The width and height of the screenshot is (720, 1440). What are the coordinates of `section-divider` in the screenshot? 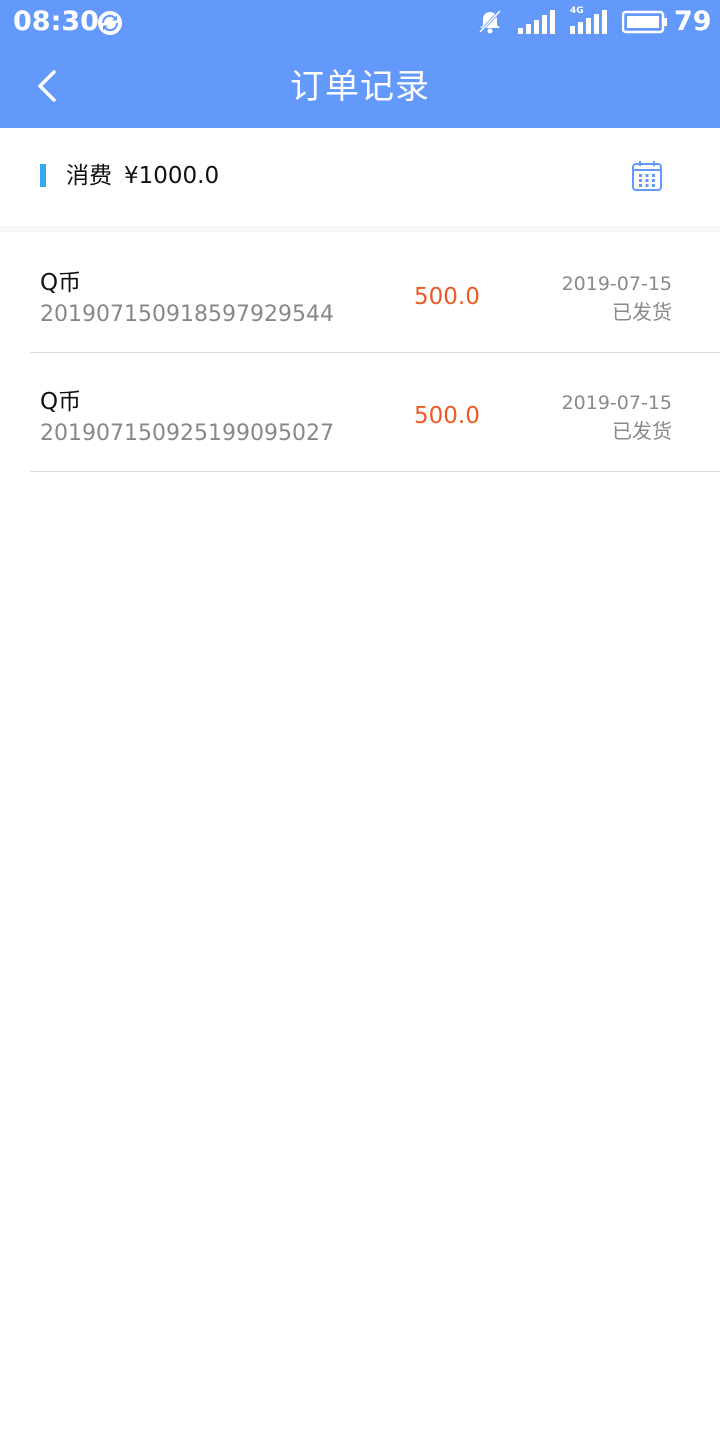 It's located at (360, 229).